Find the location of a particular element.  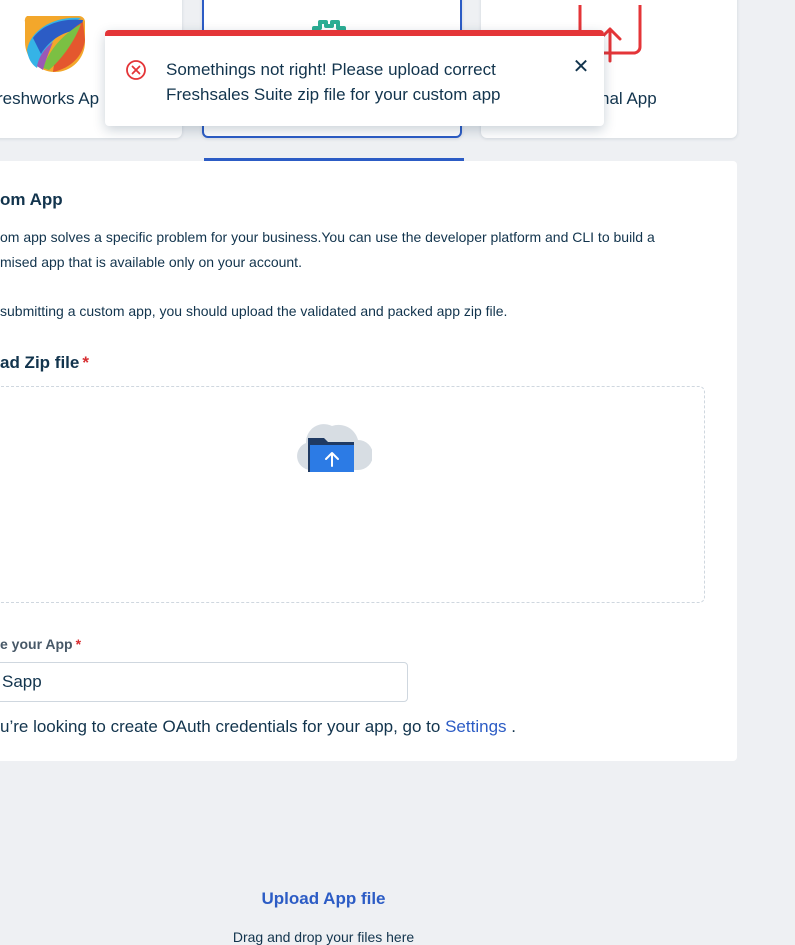

settings-link: Settings is located at coordinates (475, 726).